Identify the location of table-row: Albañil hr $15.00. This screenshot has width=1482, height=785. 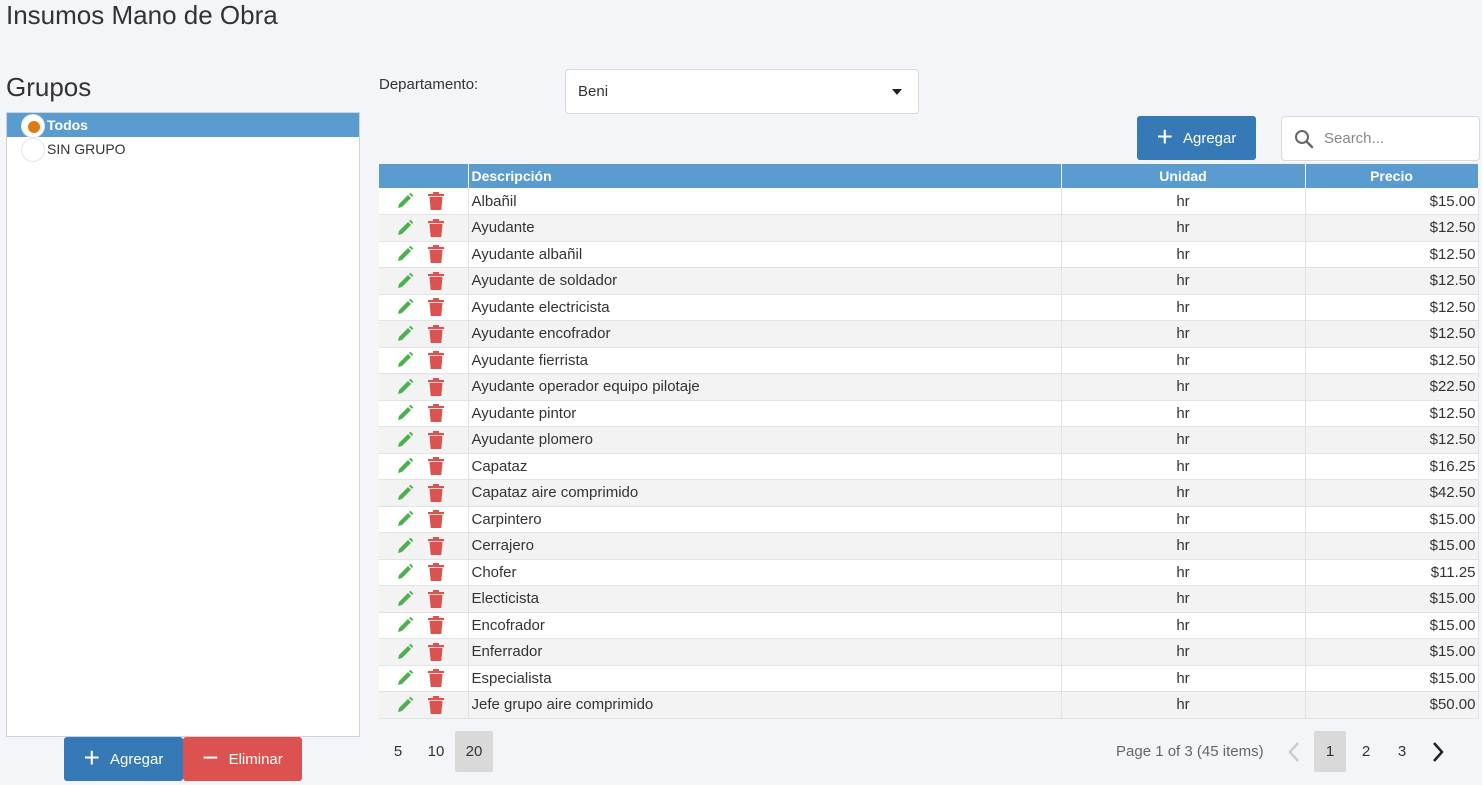
(929, 201).